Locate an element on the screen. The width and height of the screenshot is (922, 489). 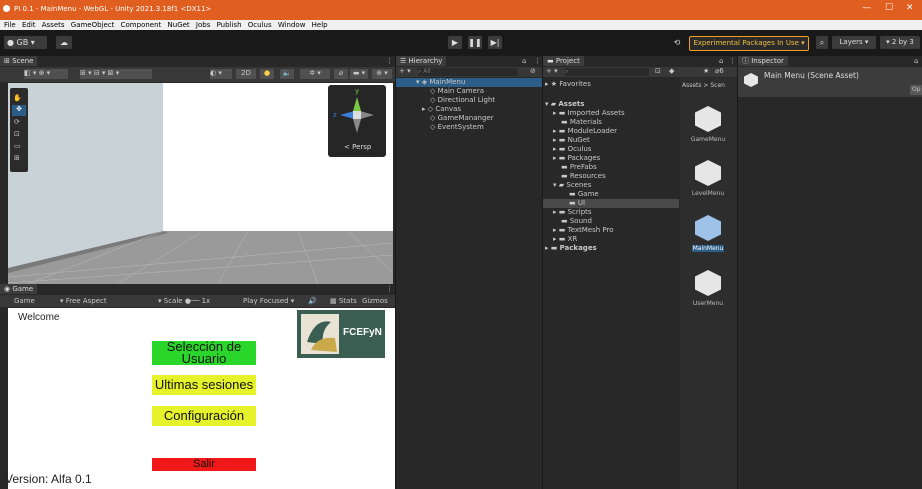
audio-icon: 🔈 is located at coordinates (287, 74).